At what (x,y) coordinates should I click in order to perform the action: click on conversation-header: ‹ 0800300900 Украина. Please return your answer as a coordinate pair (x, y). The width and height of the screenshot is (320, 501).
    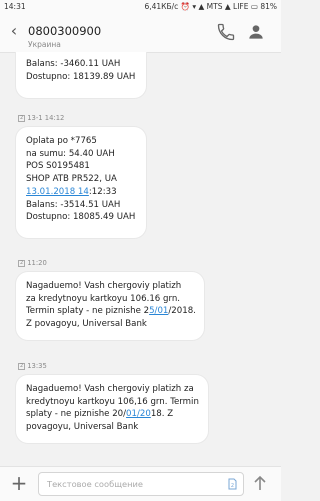
    Looking at the image, I should click on (140, 33).